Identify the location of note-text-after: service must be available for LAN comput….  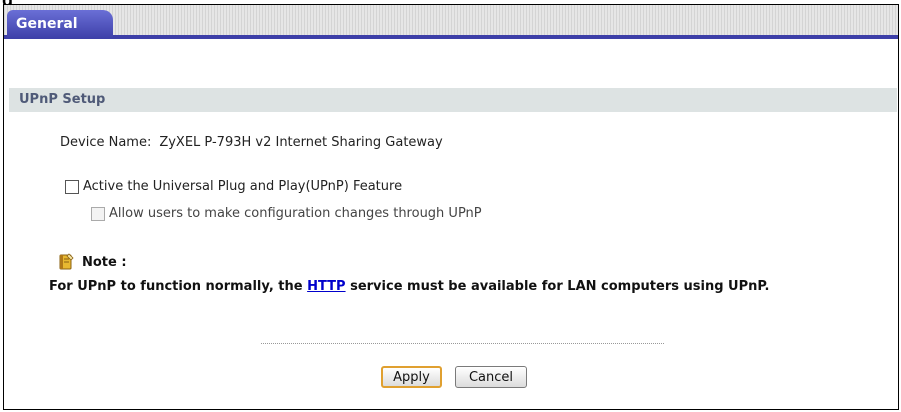
(557, 286).